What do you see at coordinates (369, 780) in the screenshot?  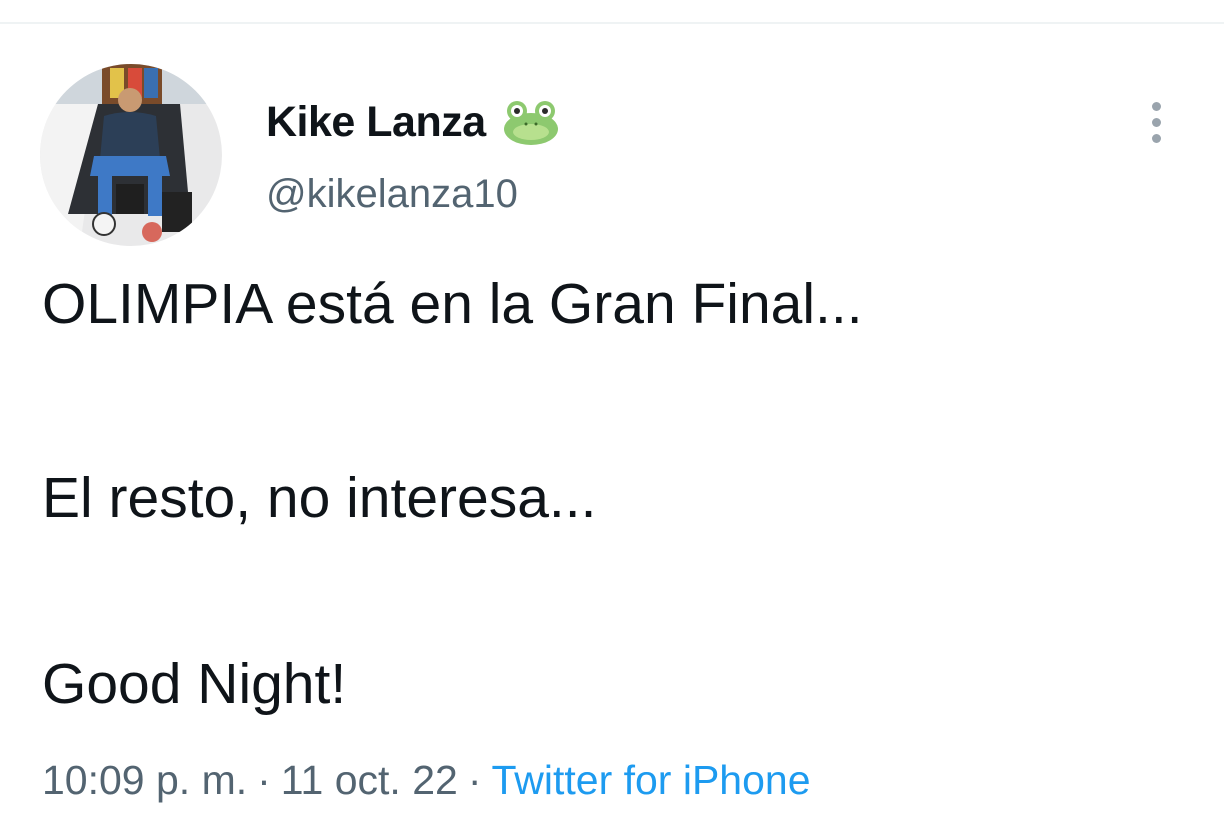 I see `tweet-date: 11 oct. 22` at bounding box center [369, 780].